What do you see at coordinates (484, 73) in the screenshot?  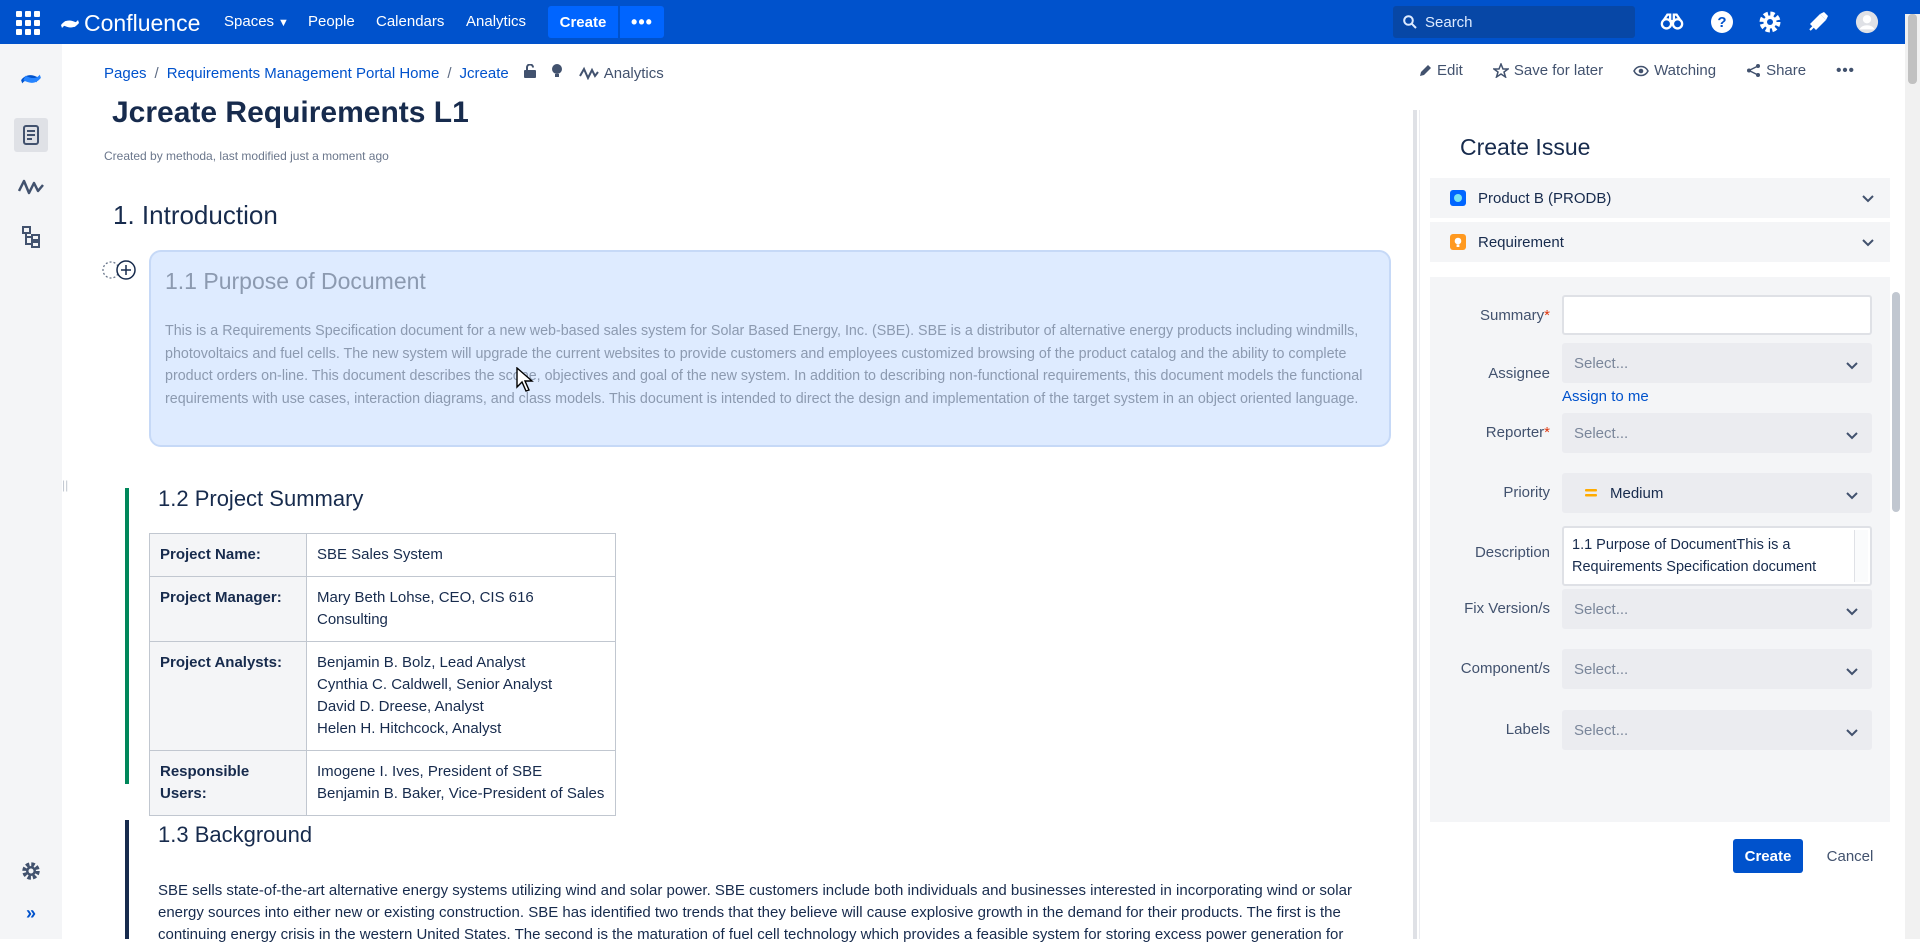 I see `breadcrumb-jcreate: Jcreate` at bounding box center [484, 73].